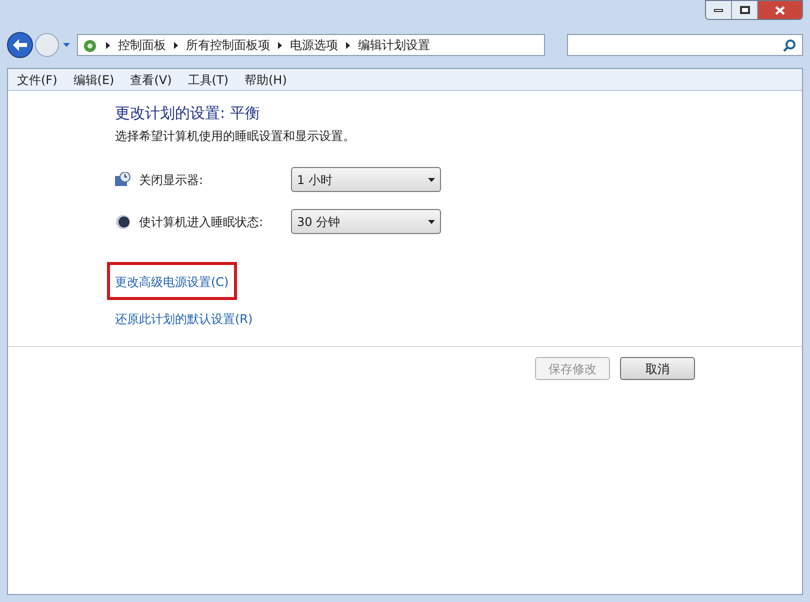 The image size is (810, 602). Describe the element at coordinates (123, 180) in the screenshot. I see `monitor-clock-icon` at that location.